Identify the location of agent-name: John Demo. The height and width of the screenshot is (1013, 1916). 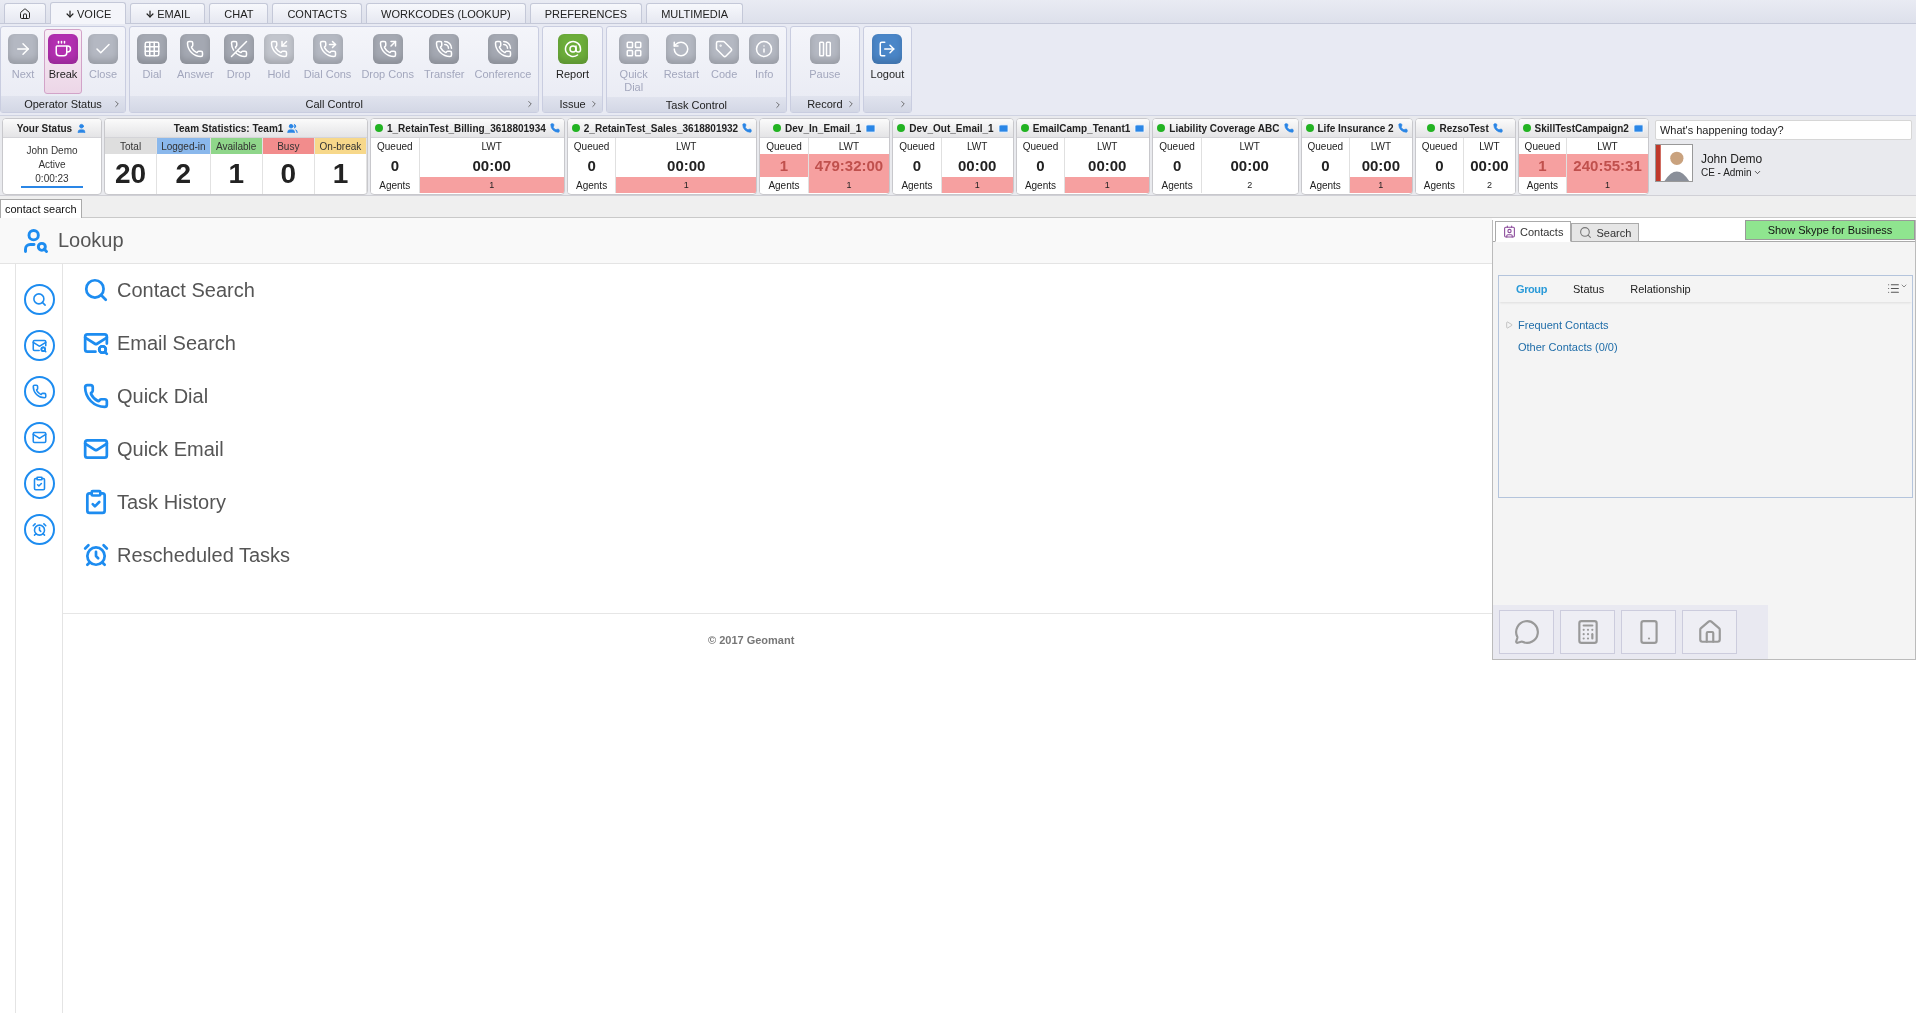
(52, 151).